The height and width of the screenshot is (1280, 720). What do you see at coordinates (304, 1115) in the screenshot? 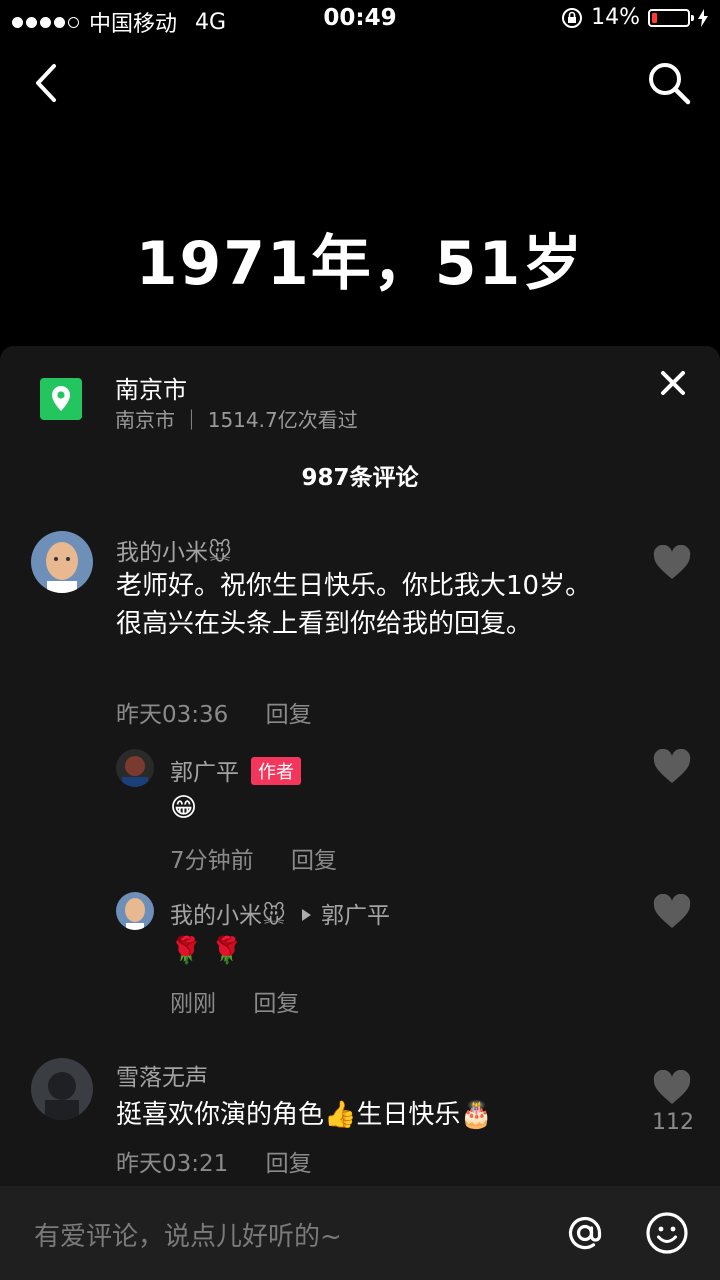
I see `comment-text: 挺喜欢你演的角色👍生日快乐🎂` at bounding box center [304, 1115].